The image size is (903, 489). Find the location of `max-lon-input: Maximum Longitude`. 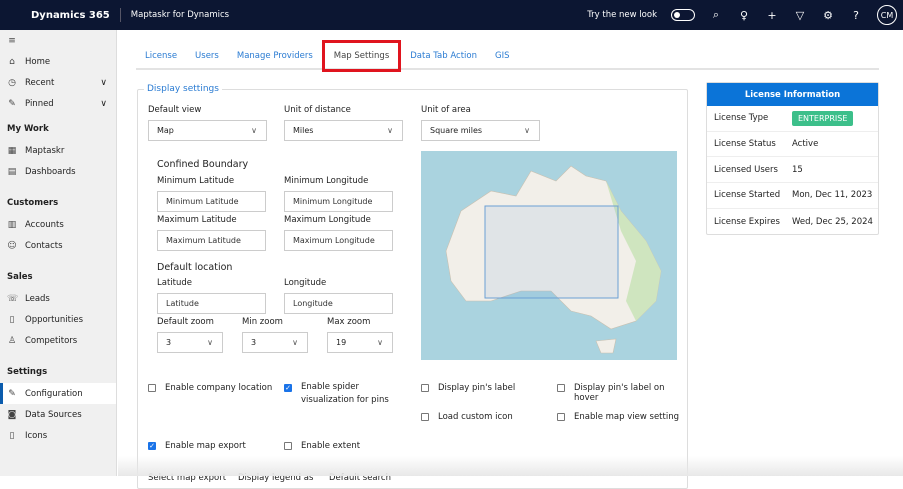

max-lon-input: Maximum Longitude is located at coordinates (338, 240).